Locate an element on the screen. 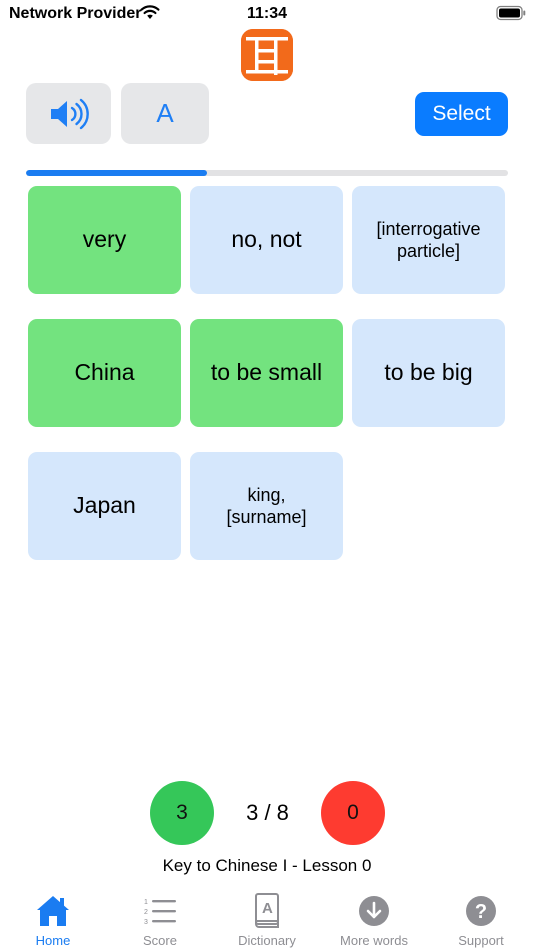 Image resolution: width=534 pixels, height=950 pixels. tab-score: 1 2 3 Score is located at coordinates (160, 917).